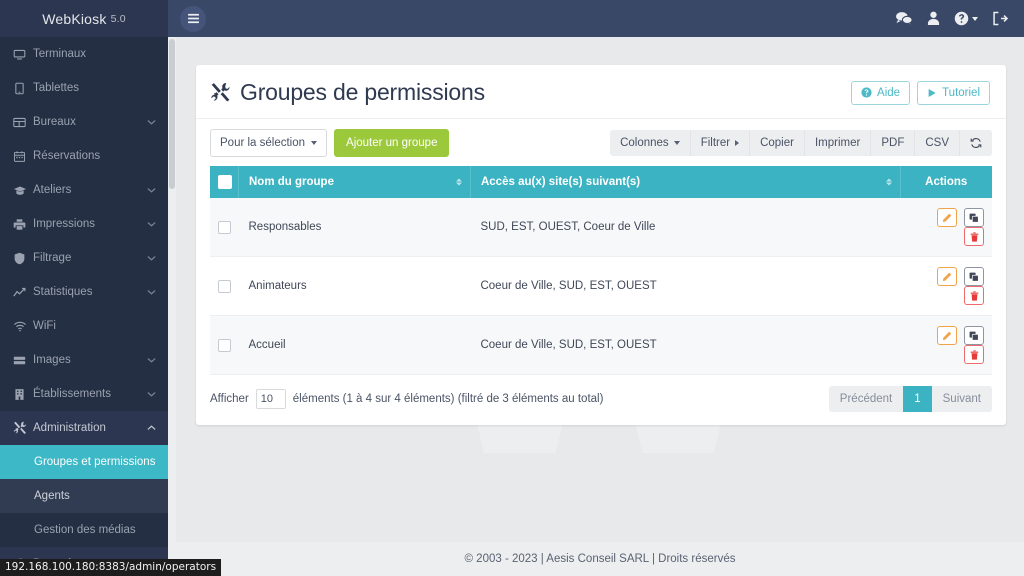 This screenshot has height=576, width=1024. I want to click on sidebar-item-statistiques: Statistiques, so click(84, 292).